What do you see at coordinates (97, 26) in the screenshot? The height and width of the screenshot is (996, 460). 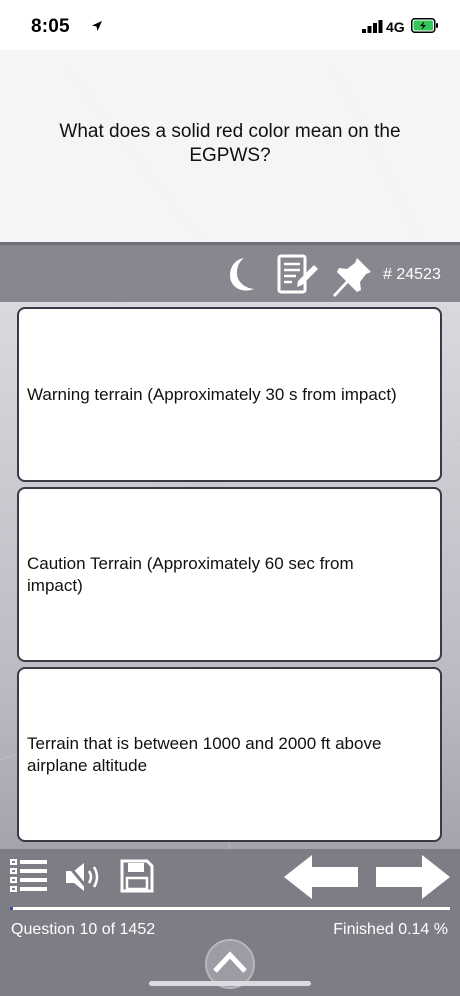 I see `location-arrow-icon` at bounding box center [97, 26].